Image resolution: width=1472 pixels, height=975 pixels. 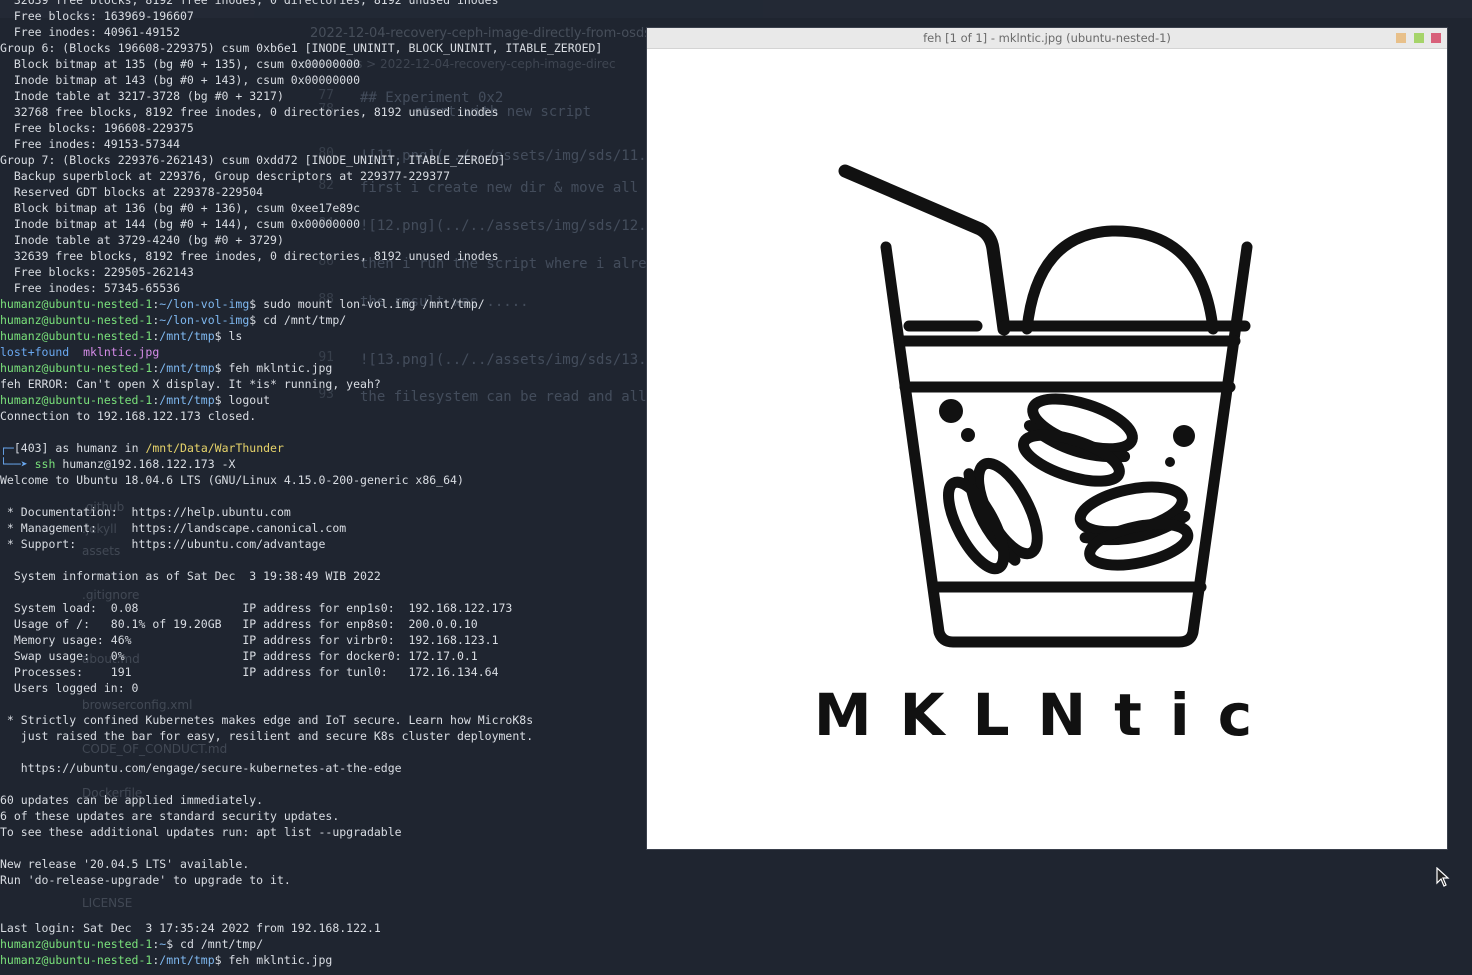 I want to click on terminal-text: Free inodes: 49153-57344, so click(x=90, y=144).